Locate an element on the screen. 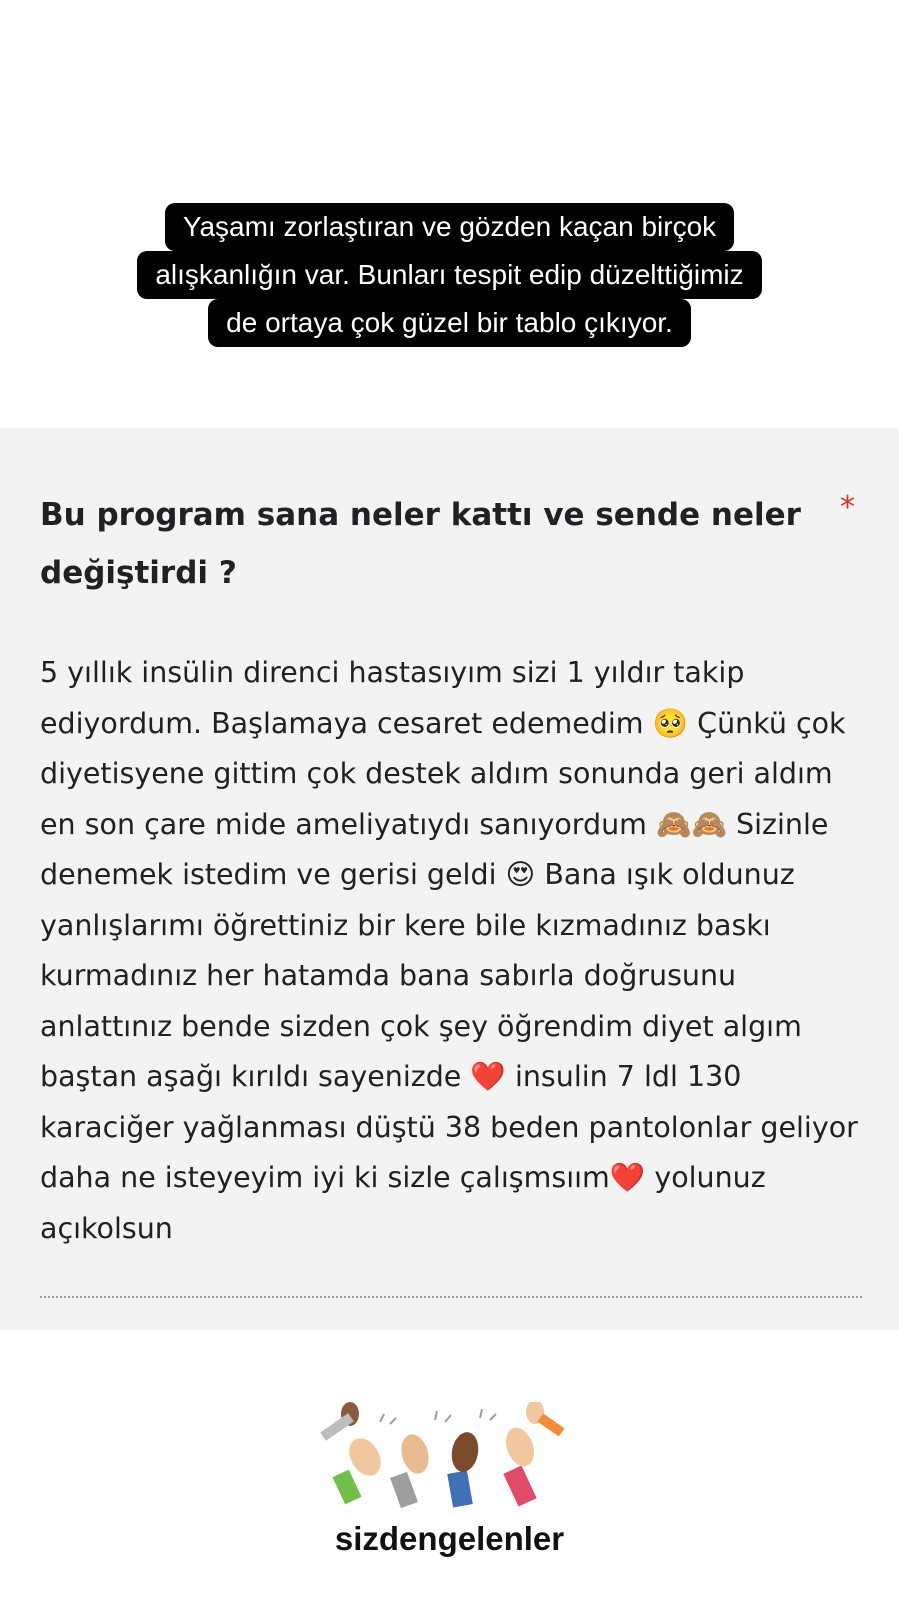 This screenshot has width=899, height=1599. required-asterisk: * is located at coordinates (847, 507).